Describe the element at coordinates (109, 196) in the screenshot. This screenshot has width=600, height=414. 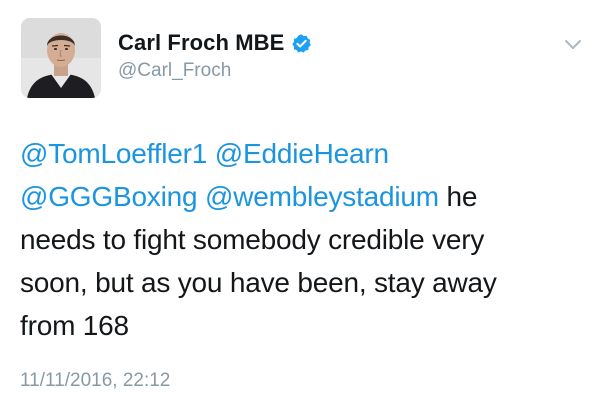
I see `mention-link: @GGGBoxing` at that location.